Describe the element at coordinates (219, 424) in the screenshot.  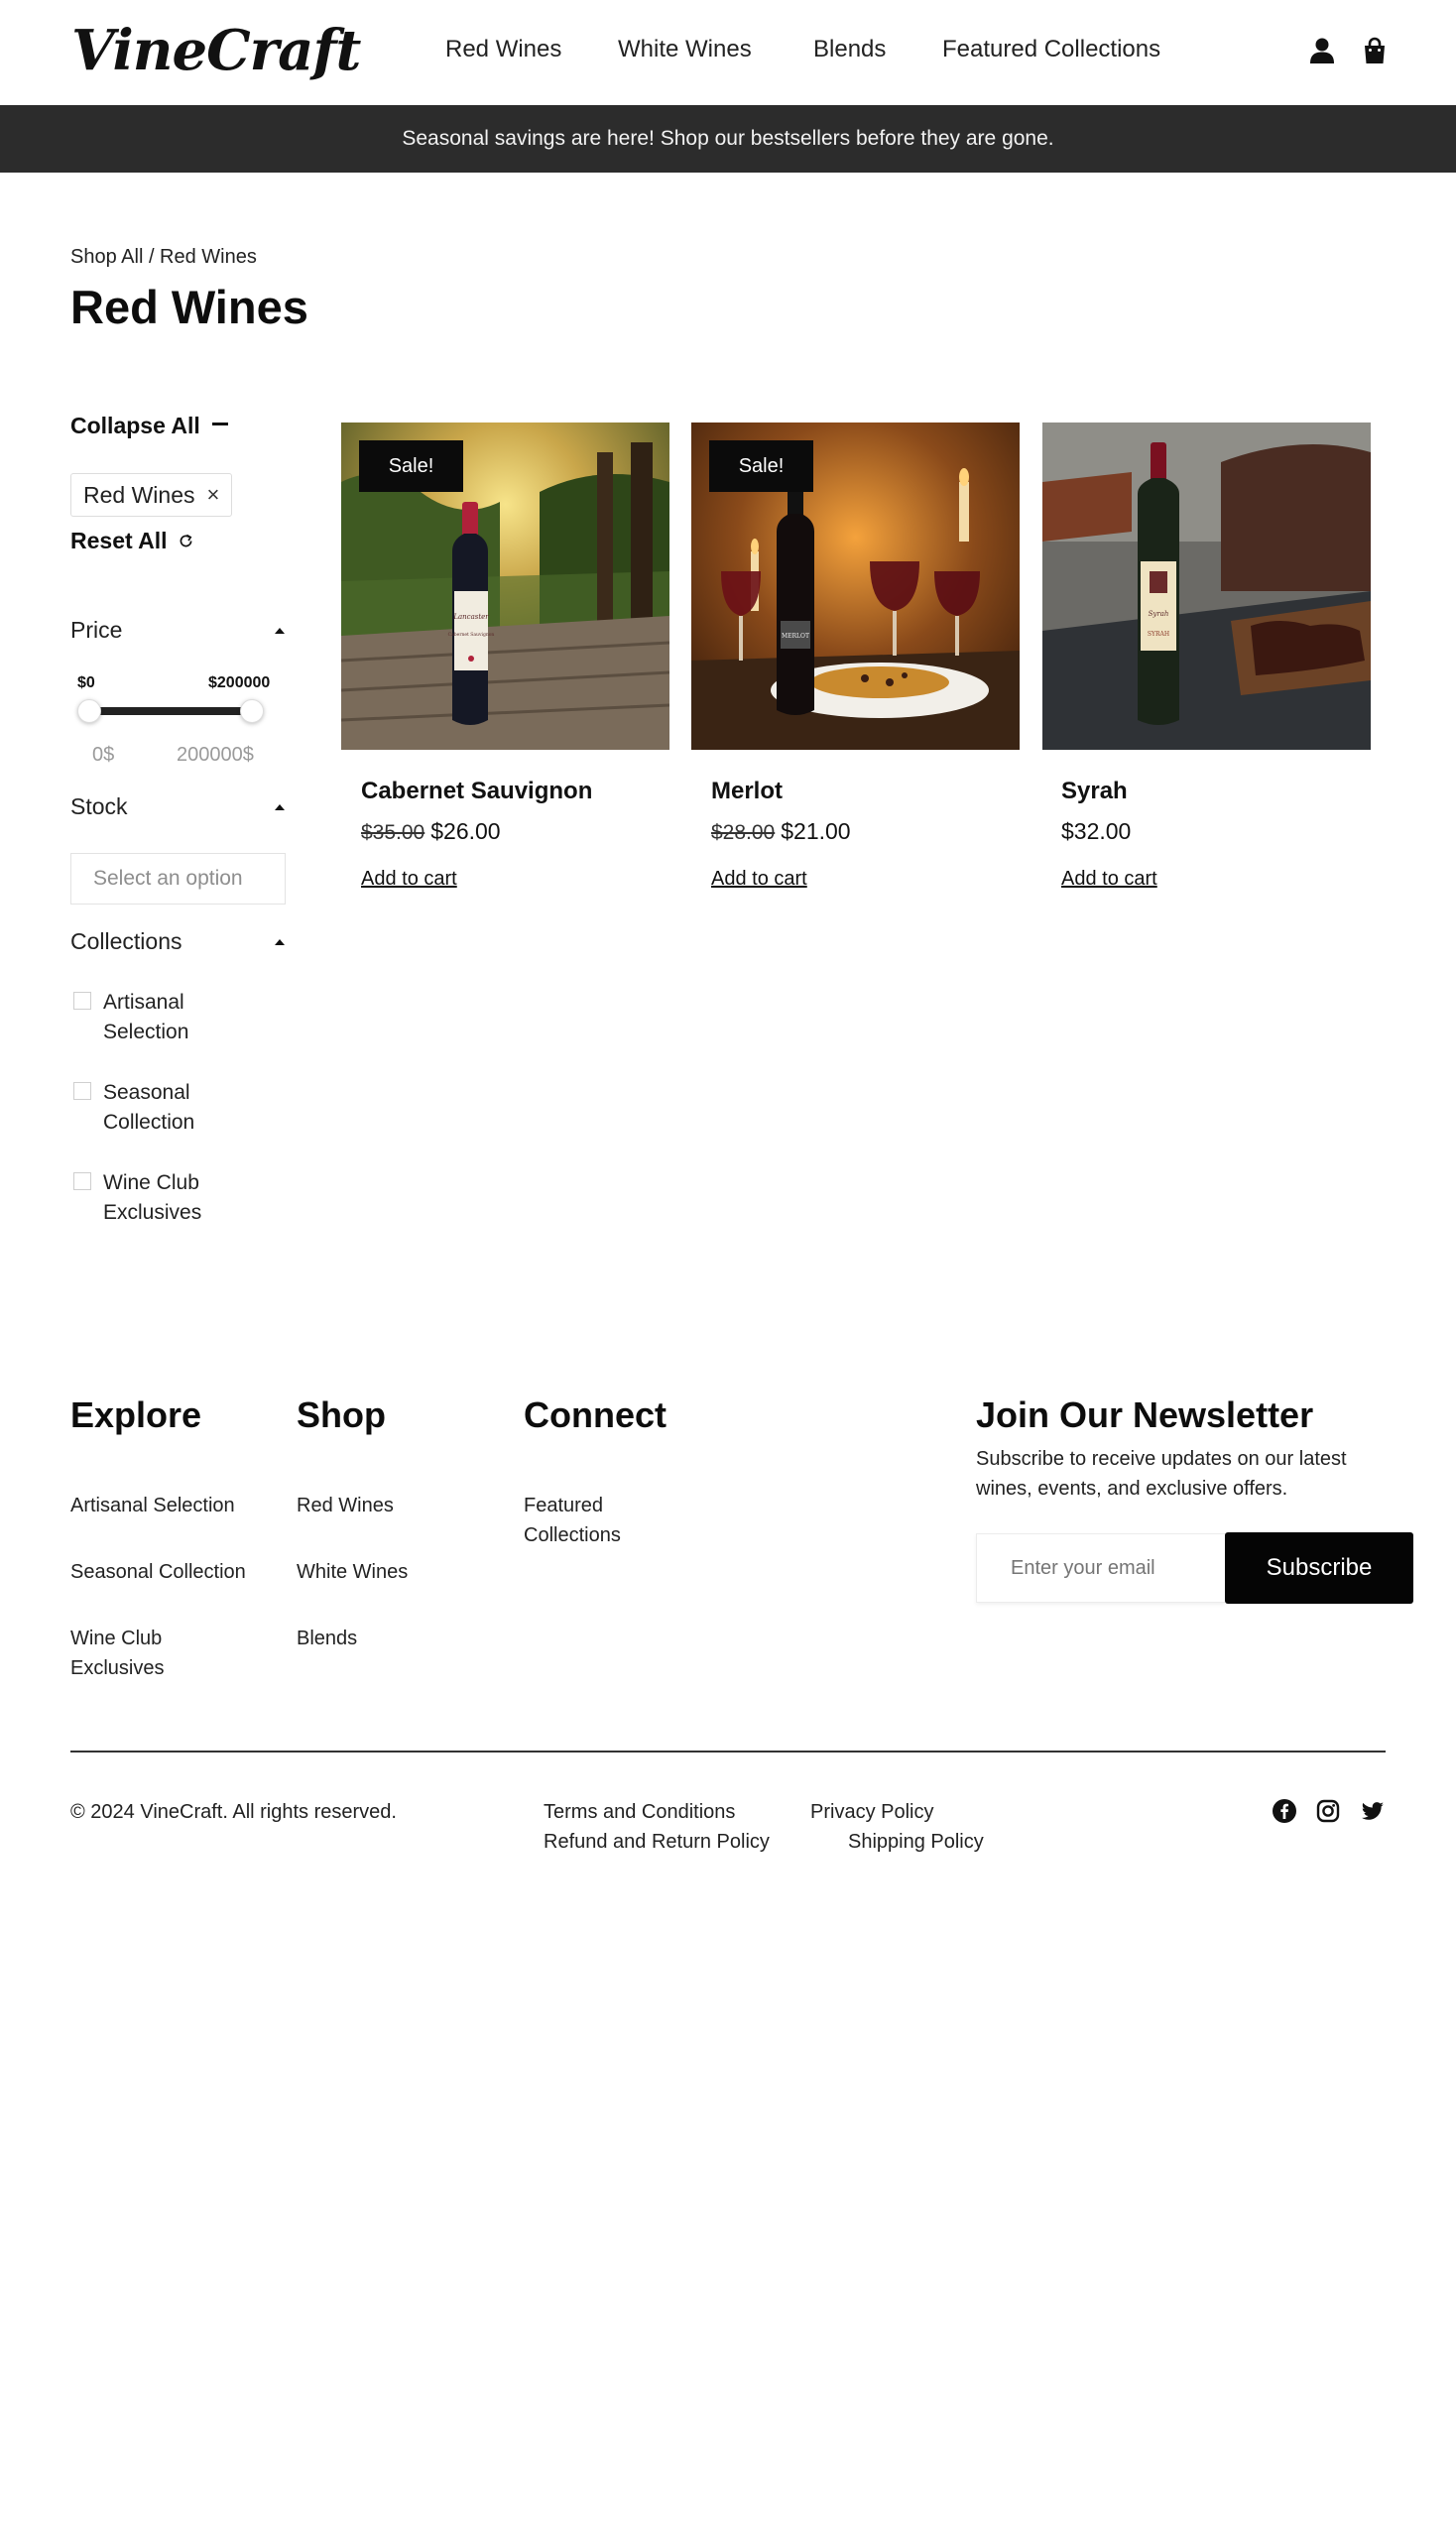
I see `minus-icon` at that location.